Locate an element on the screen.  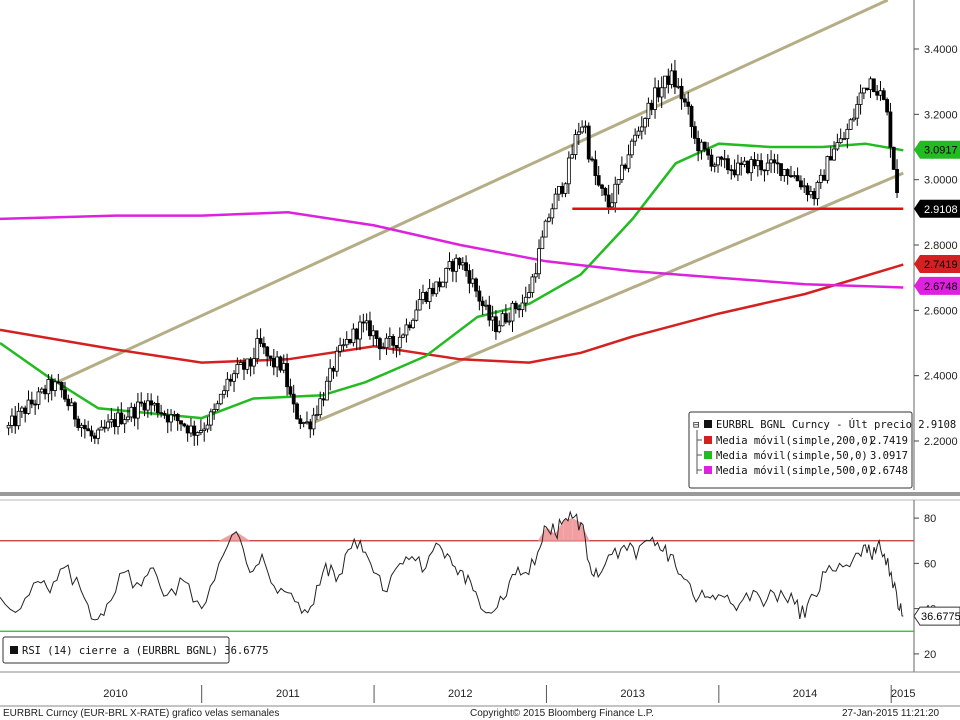
legend-expand-icon: ⊟ is located at coordinates (696, 425).